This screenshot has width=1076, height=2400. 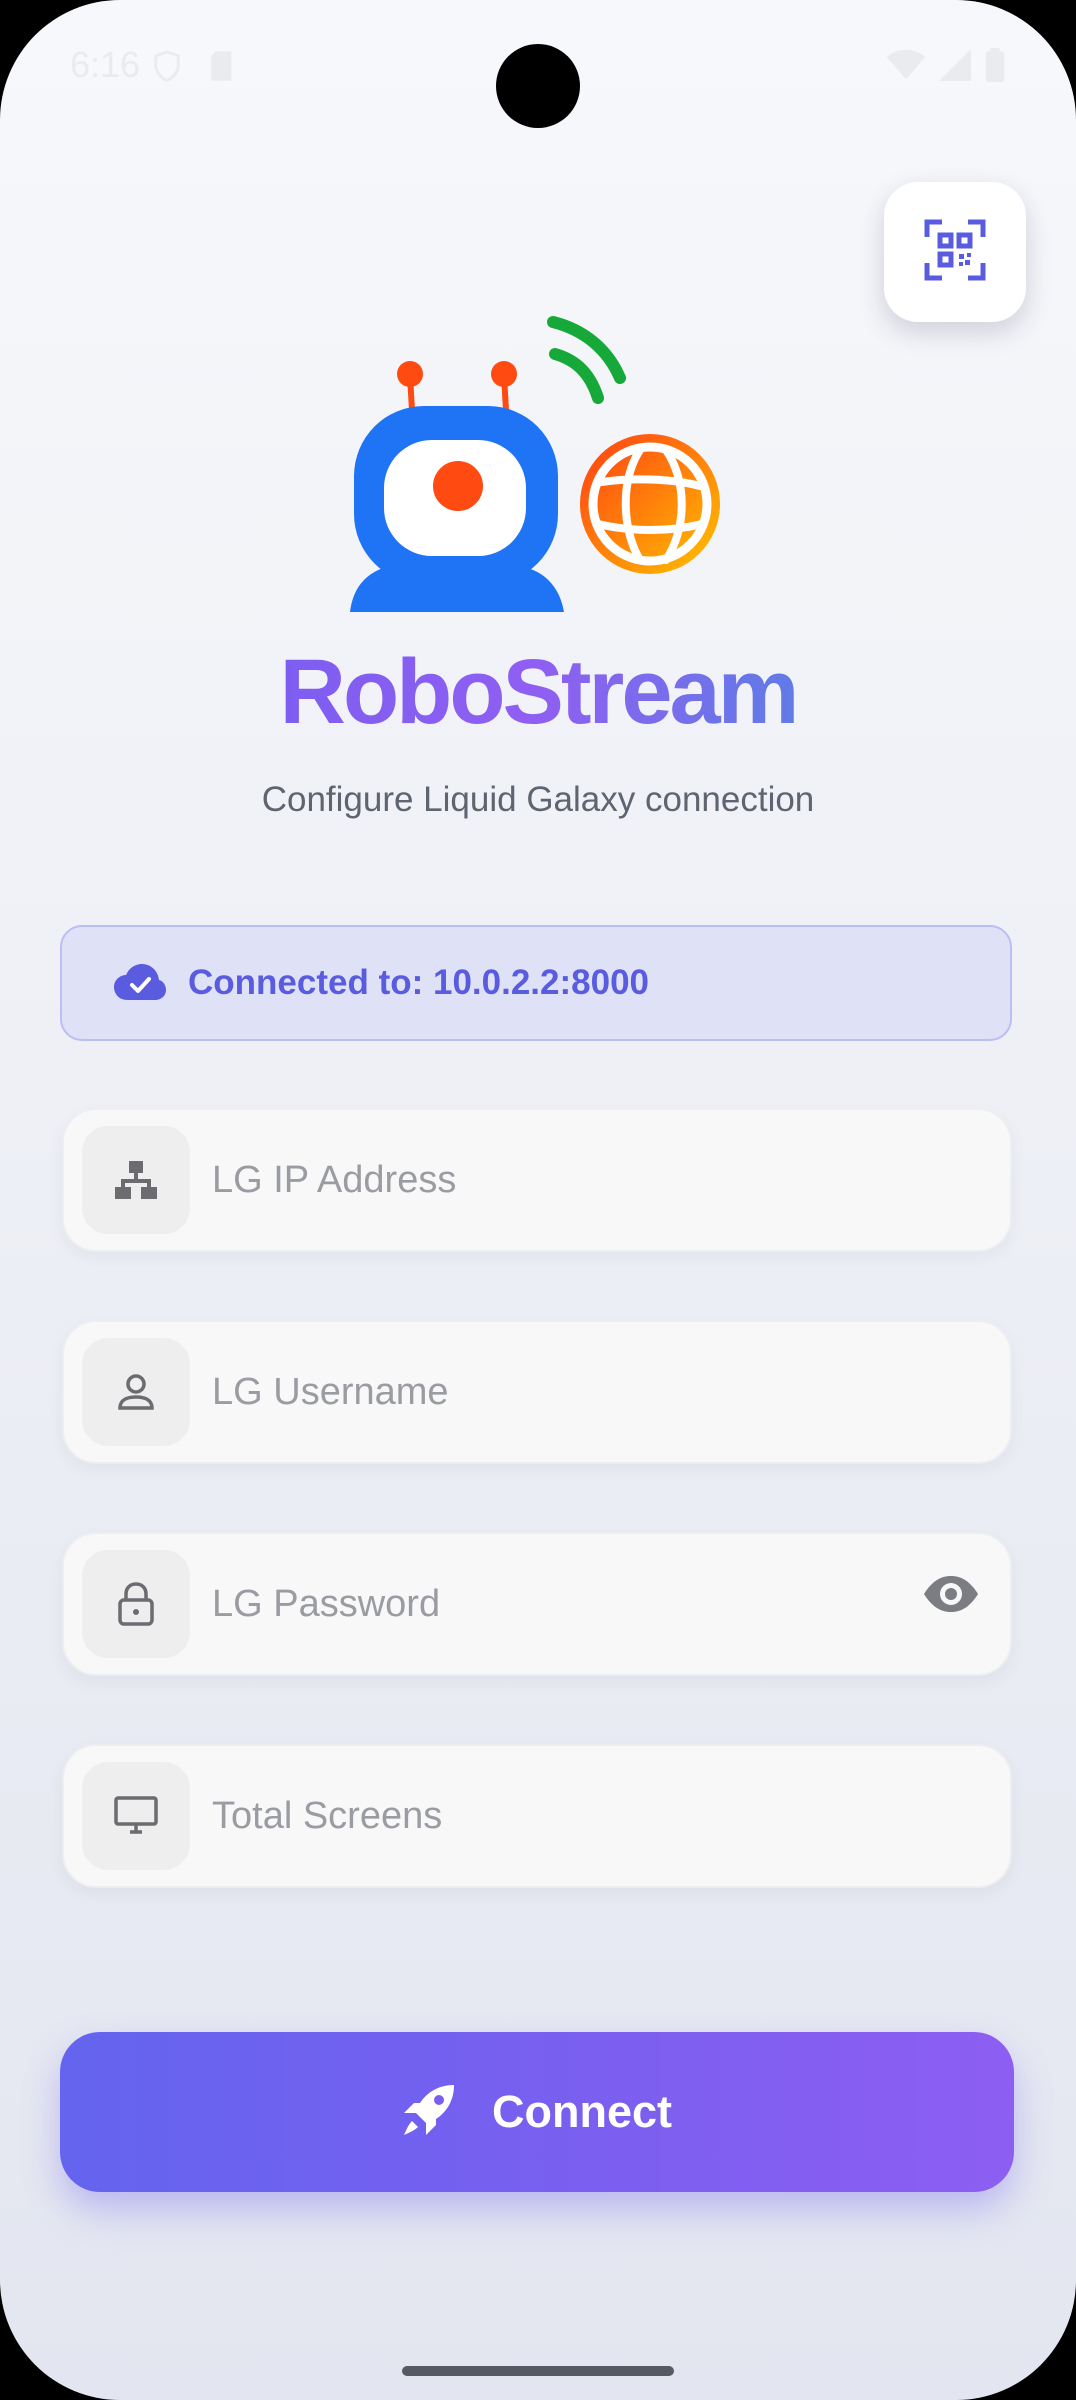 I want to click on password-field, so click(x=537, y=1604).